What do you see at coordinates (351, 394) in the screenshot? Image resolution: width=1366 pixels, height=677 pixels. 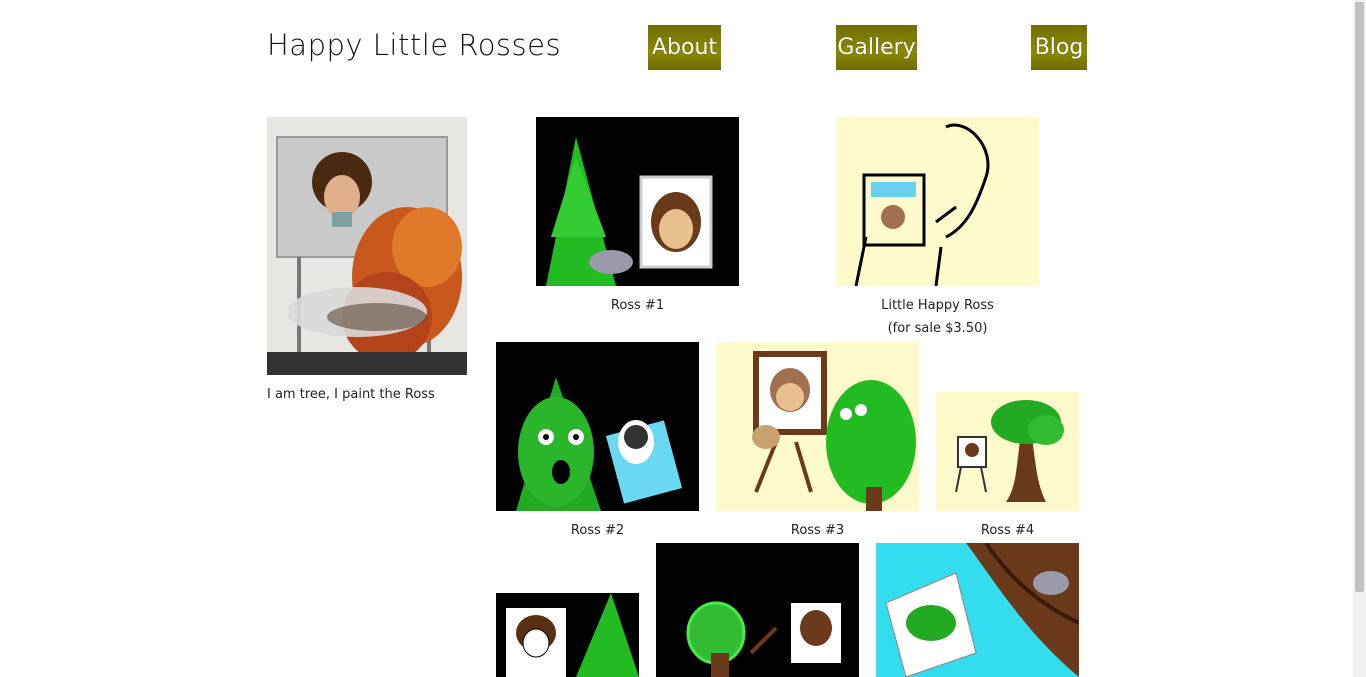 I see `sidebar-caption: I am tree, I paint the Ross` at bounding box center [351, 394].